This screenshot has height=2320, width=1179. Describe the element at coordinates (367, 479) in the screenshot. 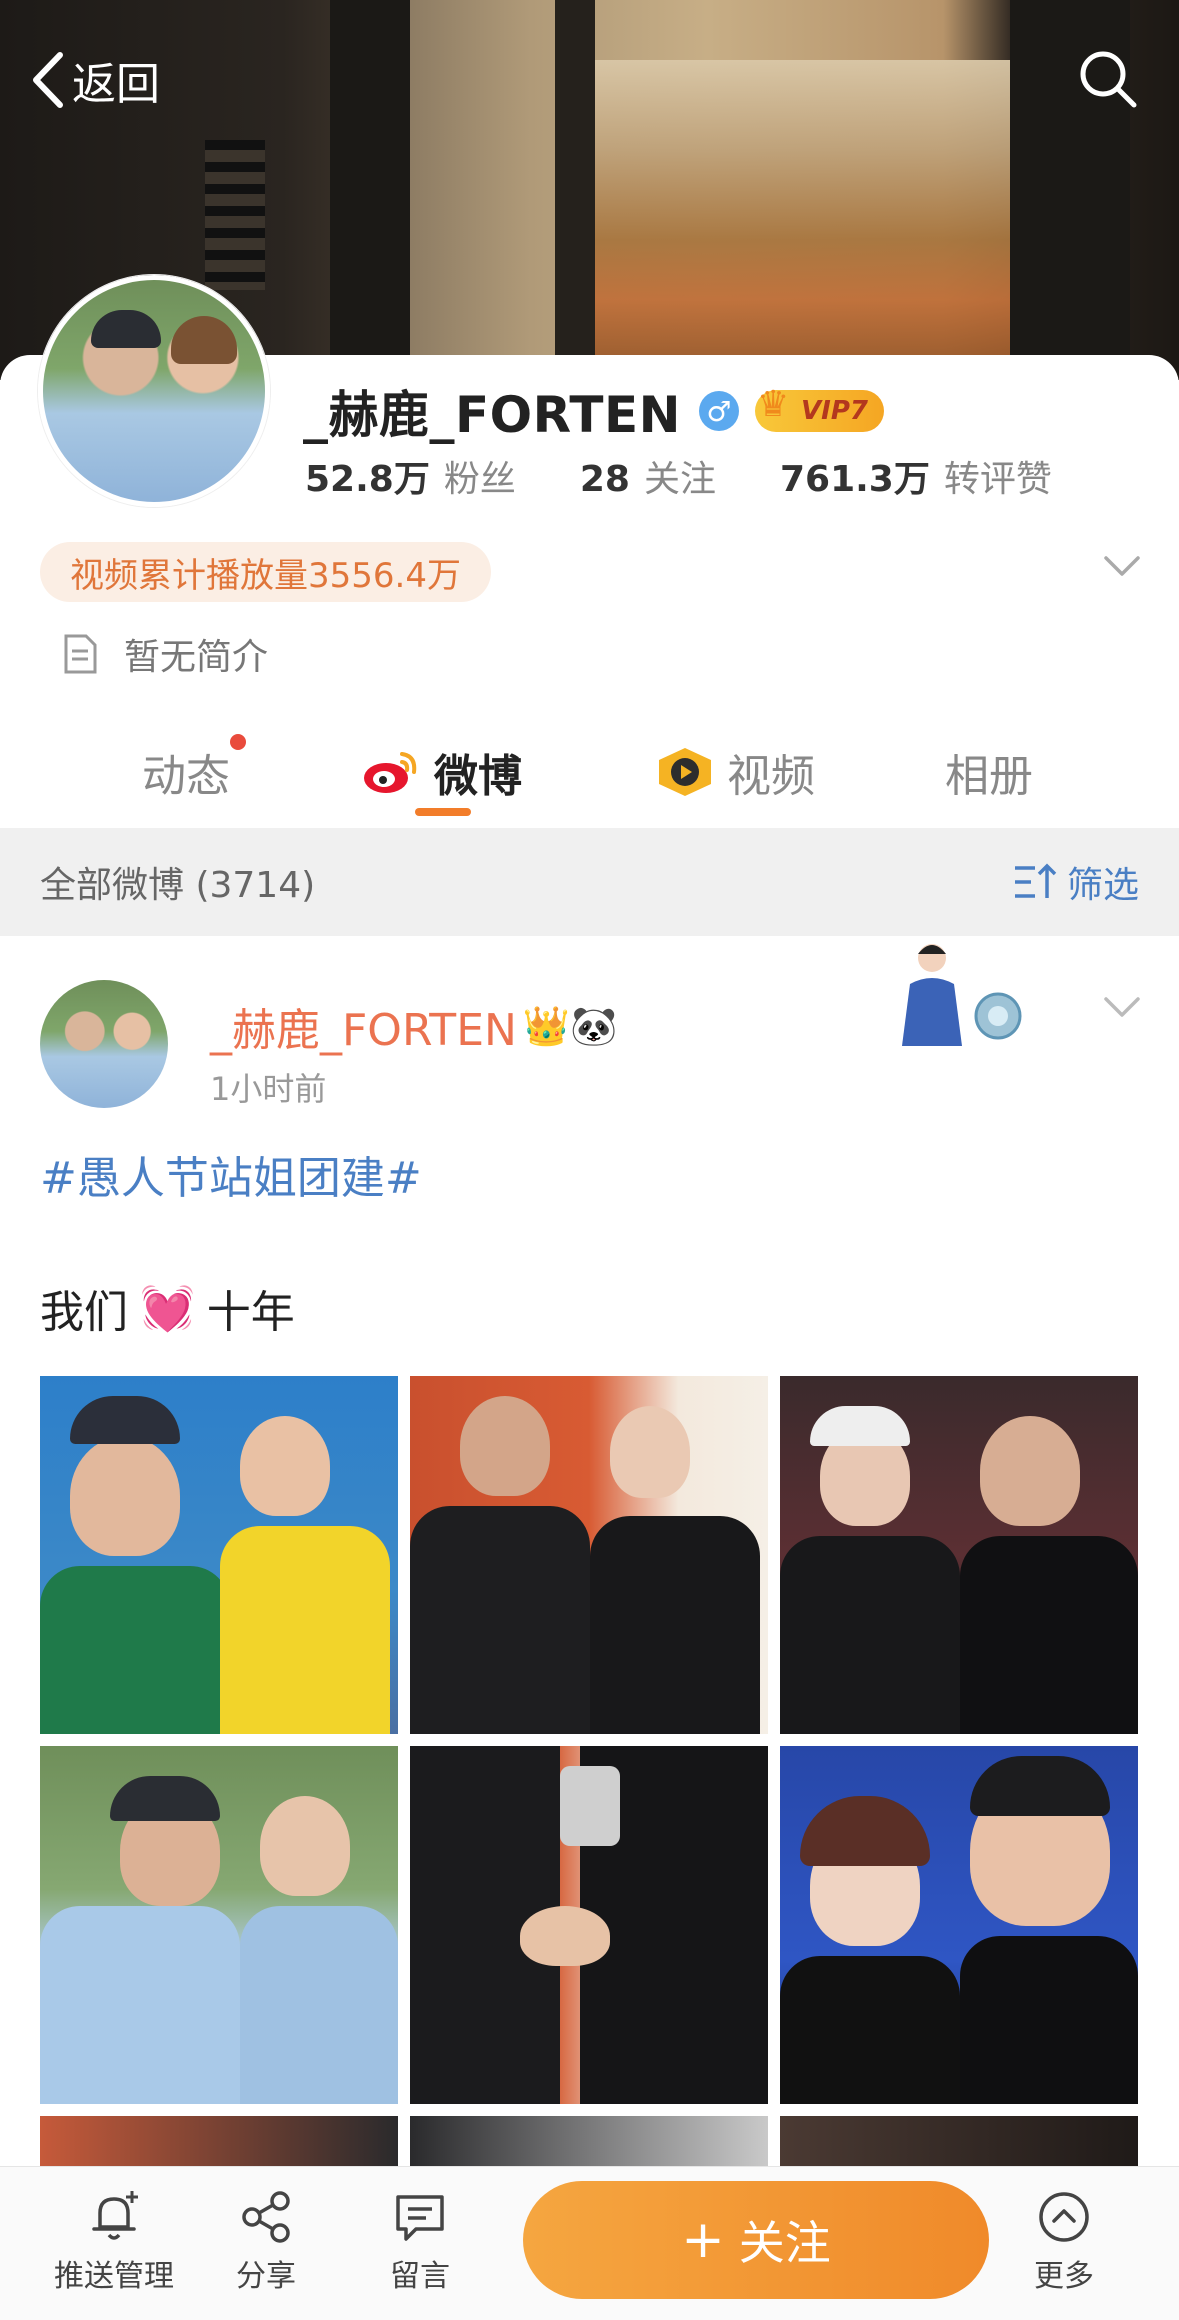

I see `stat-value: 52.8万` at that location.